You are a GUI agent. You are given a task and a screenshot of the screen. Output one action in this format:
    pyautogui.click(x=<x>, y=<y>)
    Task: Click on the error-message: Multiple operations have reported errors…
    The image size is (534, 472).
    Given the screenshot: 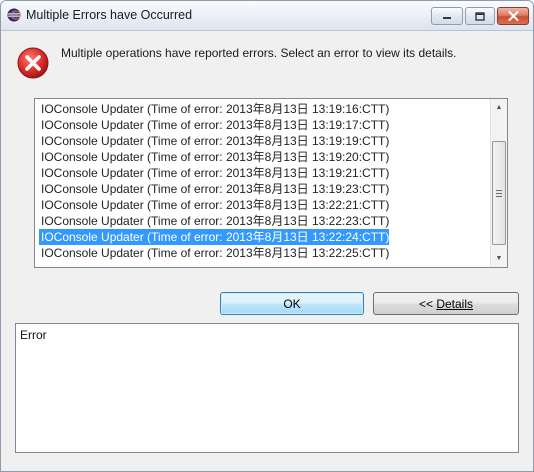 What is the action you would take?
    pyautogui.click(x=259, y=53)
    